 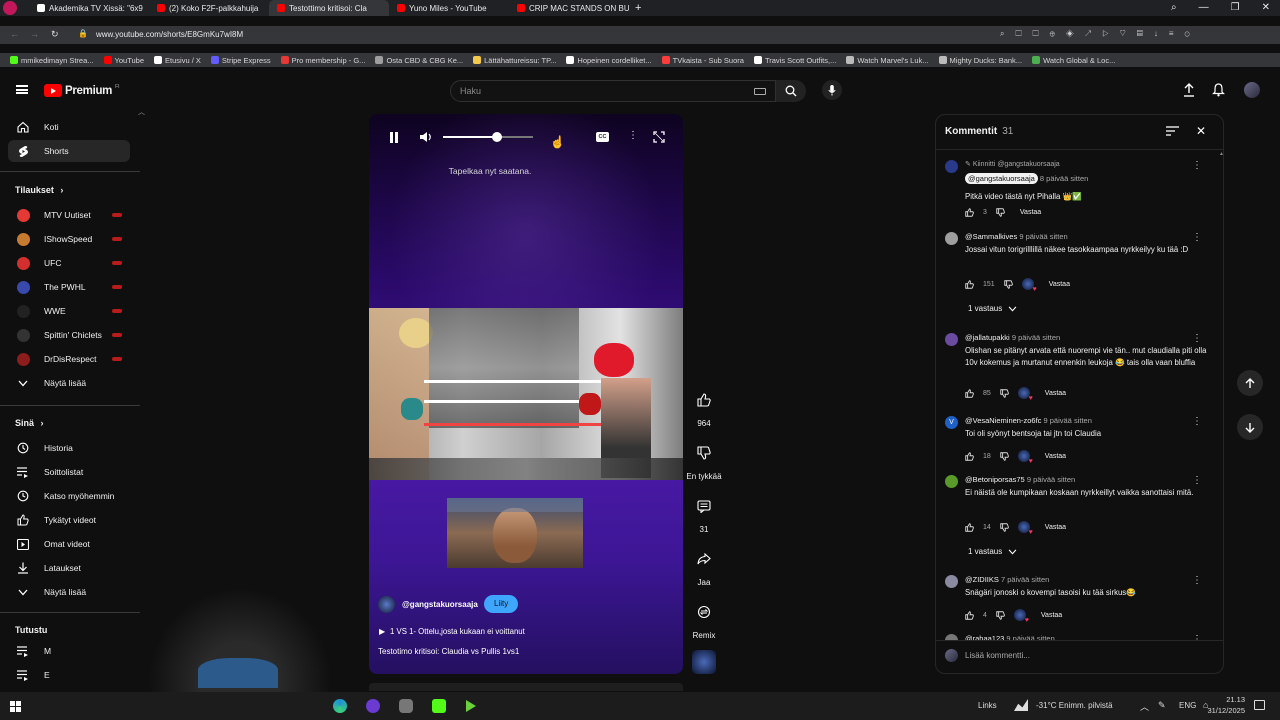 I want to click on comment-author: @Betoniporsas75, so click(x=995, y=479).